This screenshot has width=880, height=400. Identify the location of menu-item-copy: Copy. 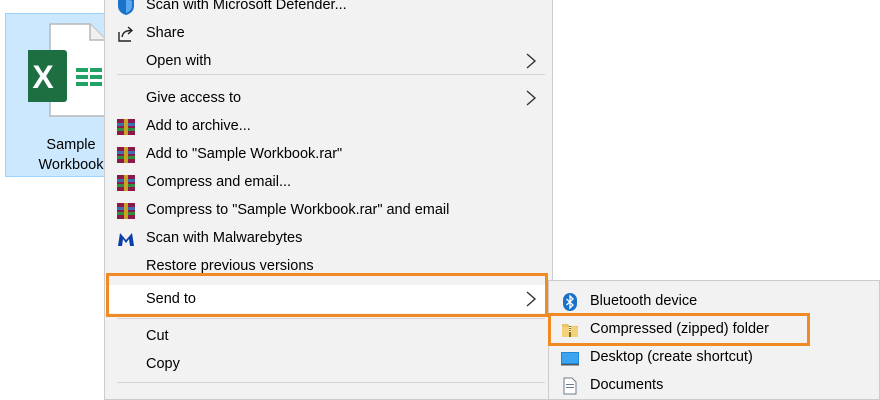
(328, 364).